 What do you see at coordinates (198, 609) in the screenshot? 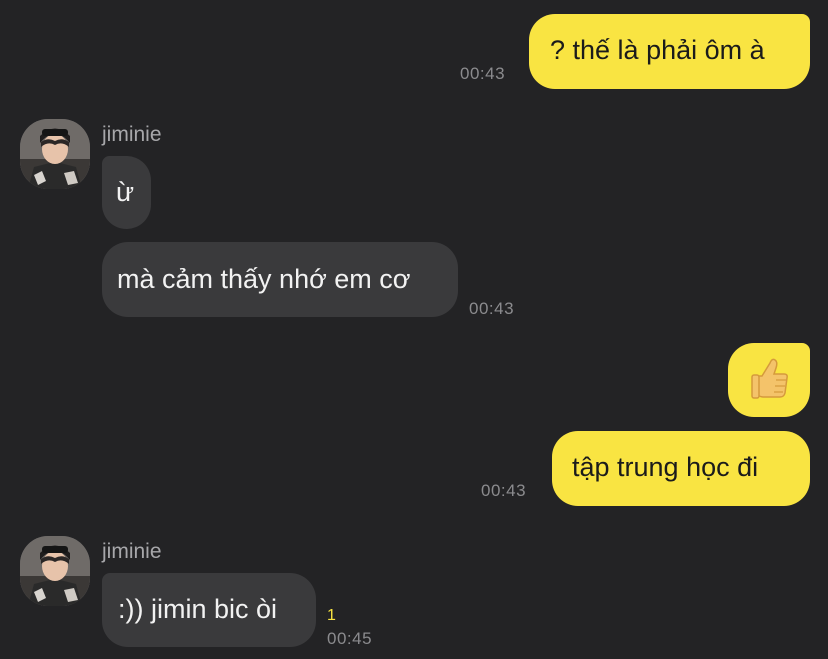
I see `message-text: :)) jimin bic òi` at bounding box center [198, 609].